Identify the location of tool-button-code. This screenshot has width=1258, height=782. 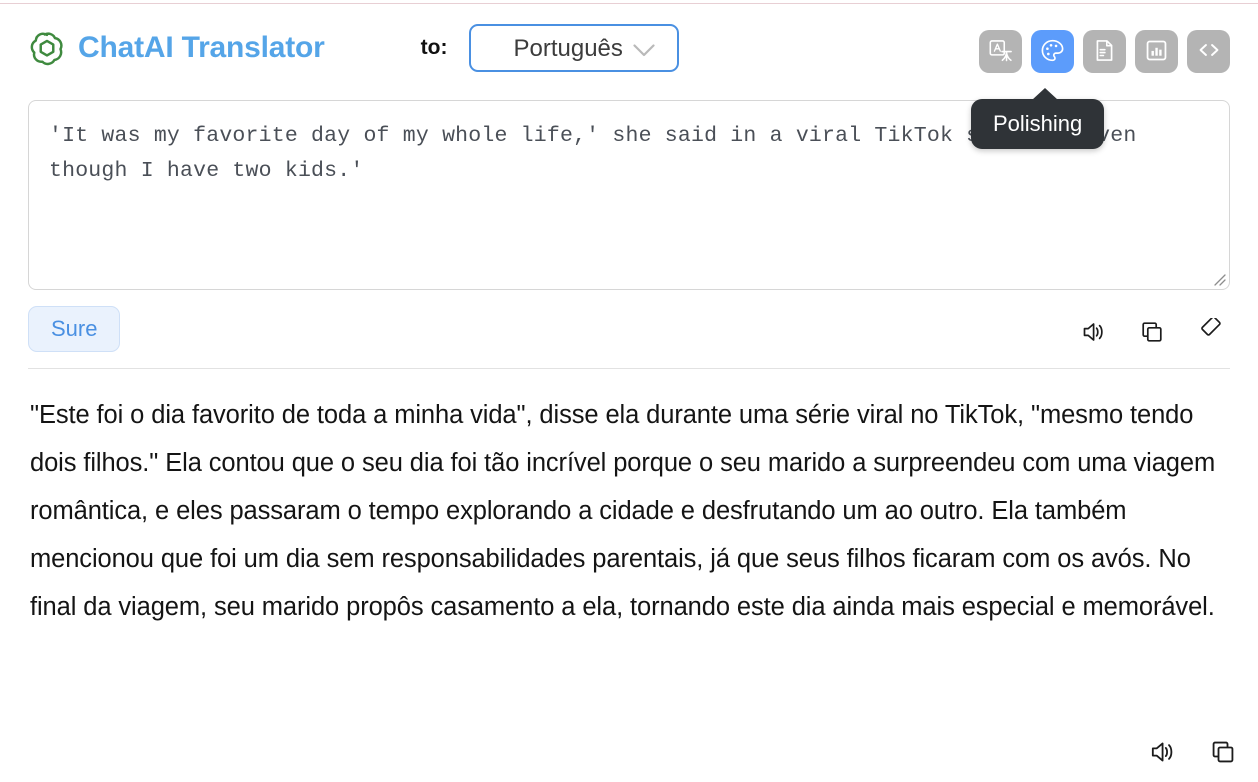
(1208, 51).